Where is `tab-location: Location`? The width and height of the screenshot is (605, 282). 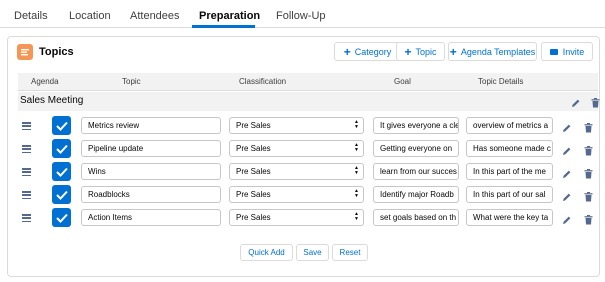 tab-location: Location is located at coordinates (90, 16).